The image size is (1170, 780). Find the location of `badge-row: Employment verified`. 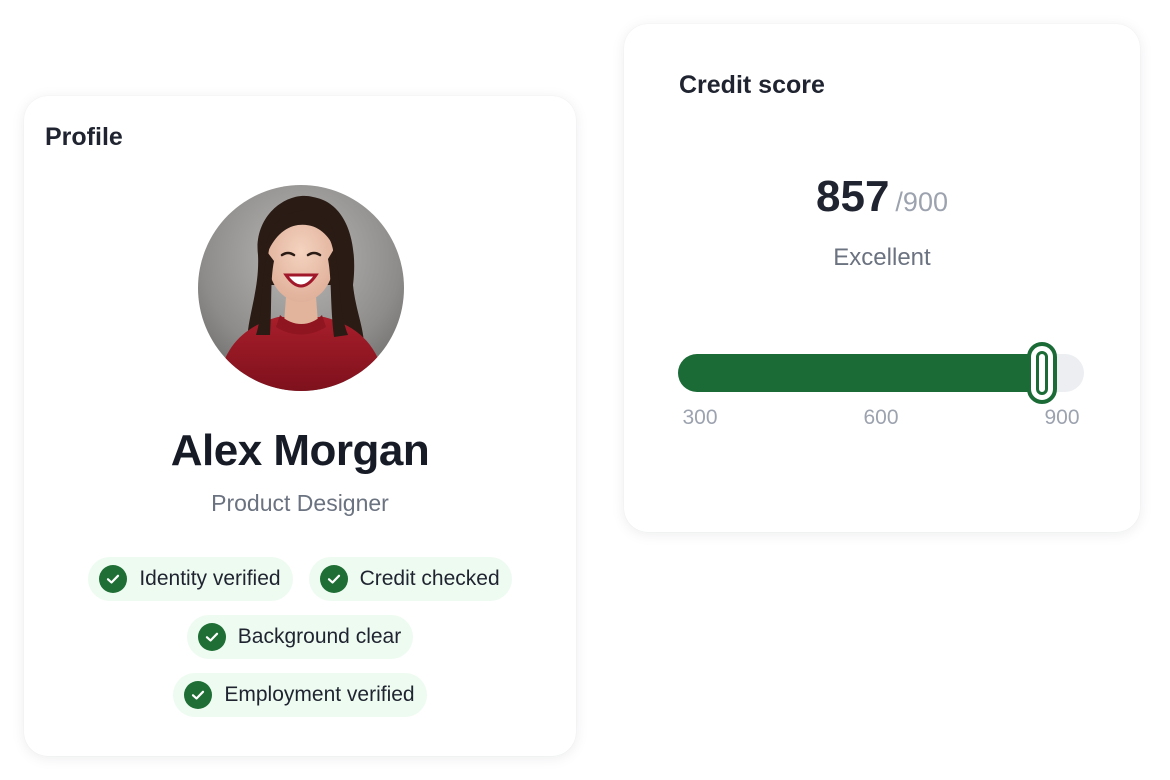

badge-row: Employment verified is located at coordinates (300, 695).